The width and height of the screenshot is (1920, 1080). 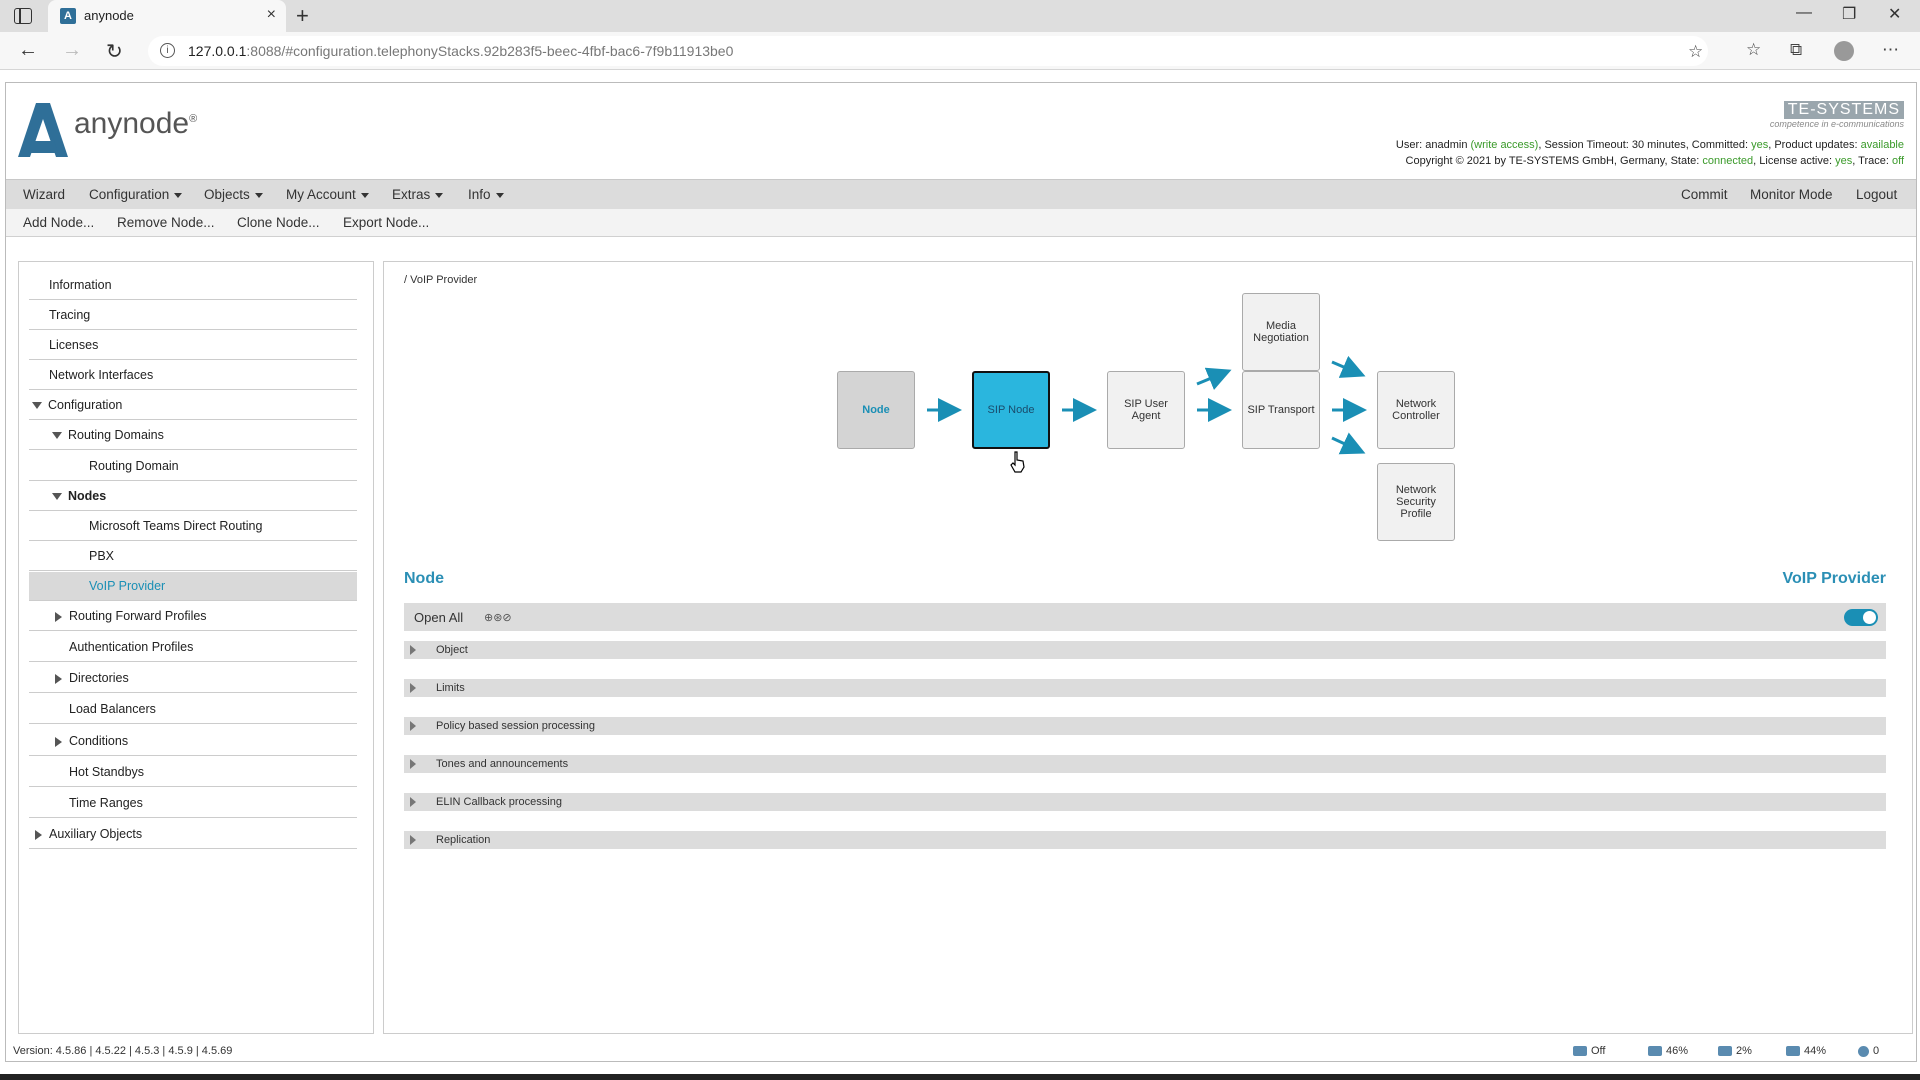 What do you see at coordinates (1145, 688) in the screenshot?
I see `section-limits: Limits` at bounding box center [1145, 688].